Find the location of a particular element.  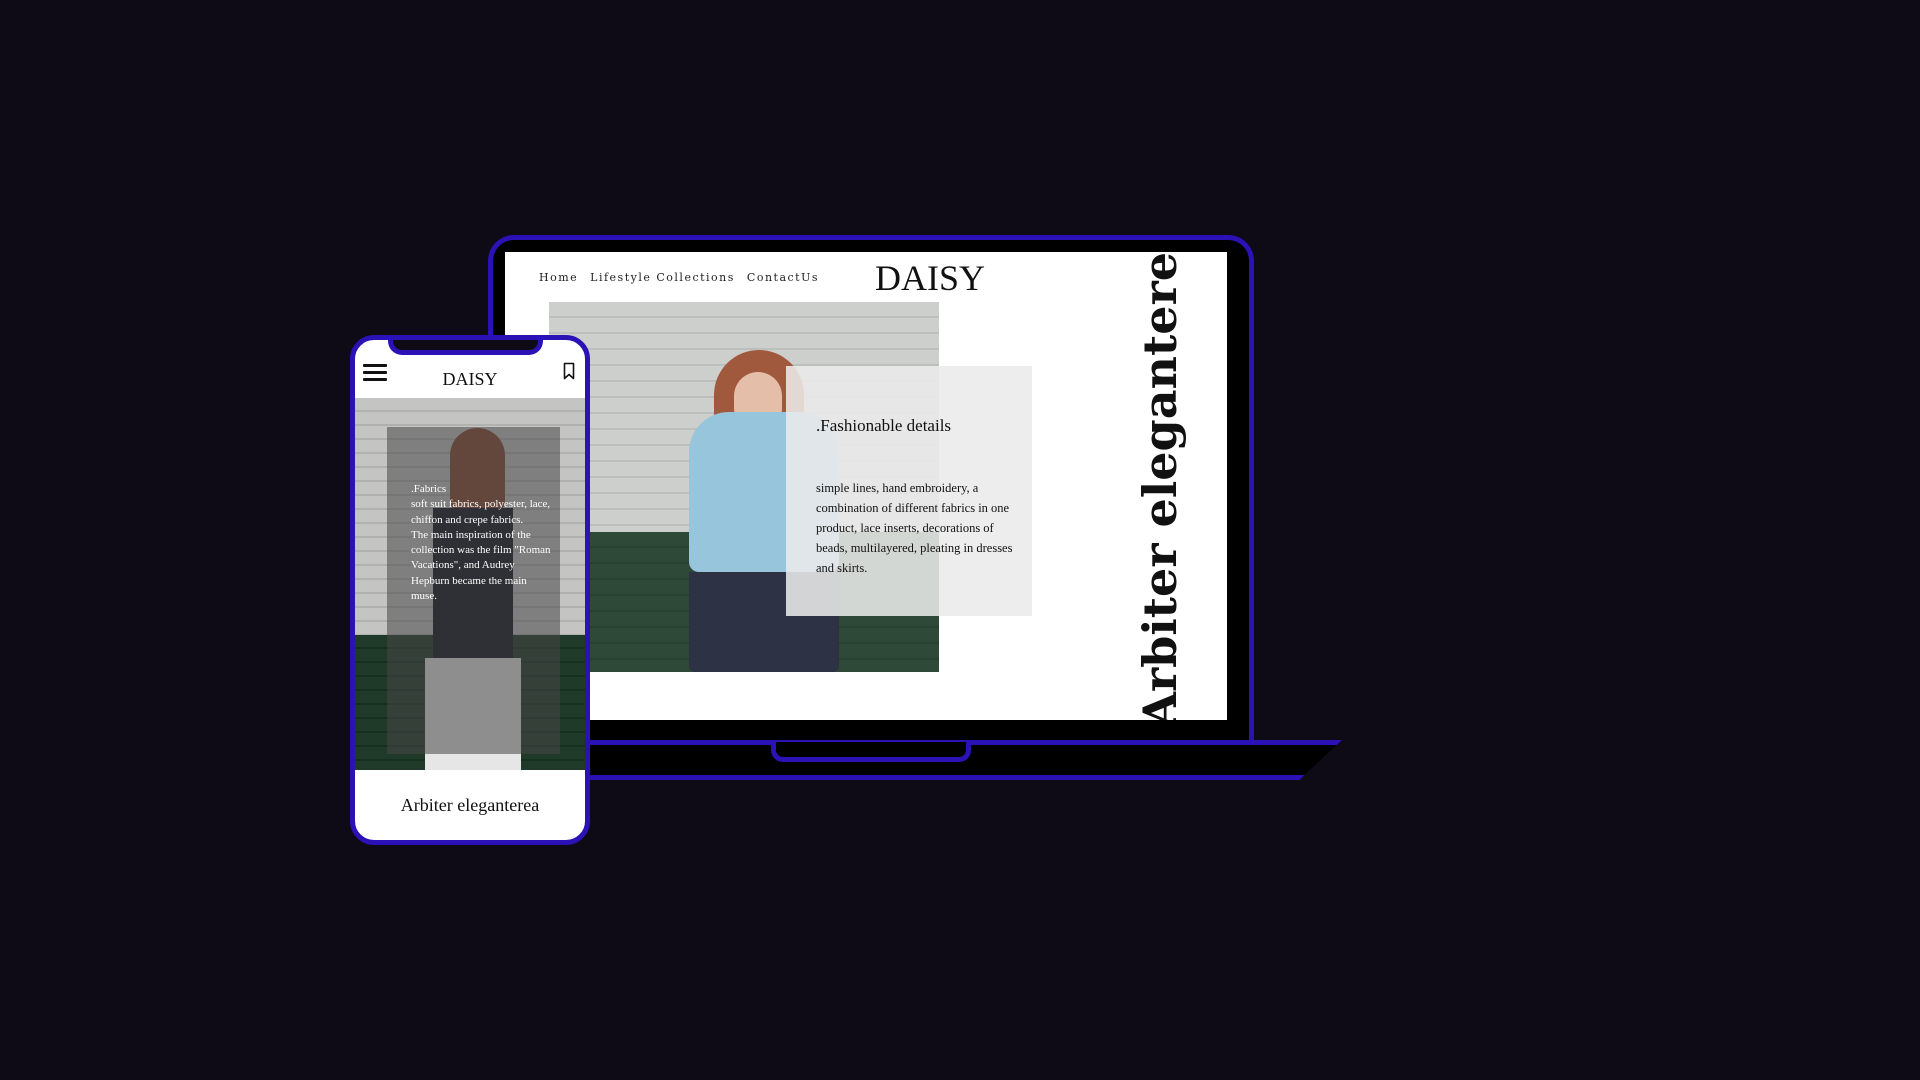

nav-lifestyle-collections-link: Lifestyle Collections is located at coordinates (662, 277).